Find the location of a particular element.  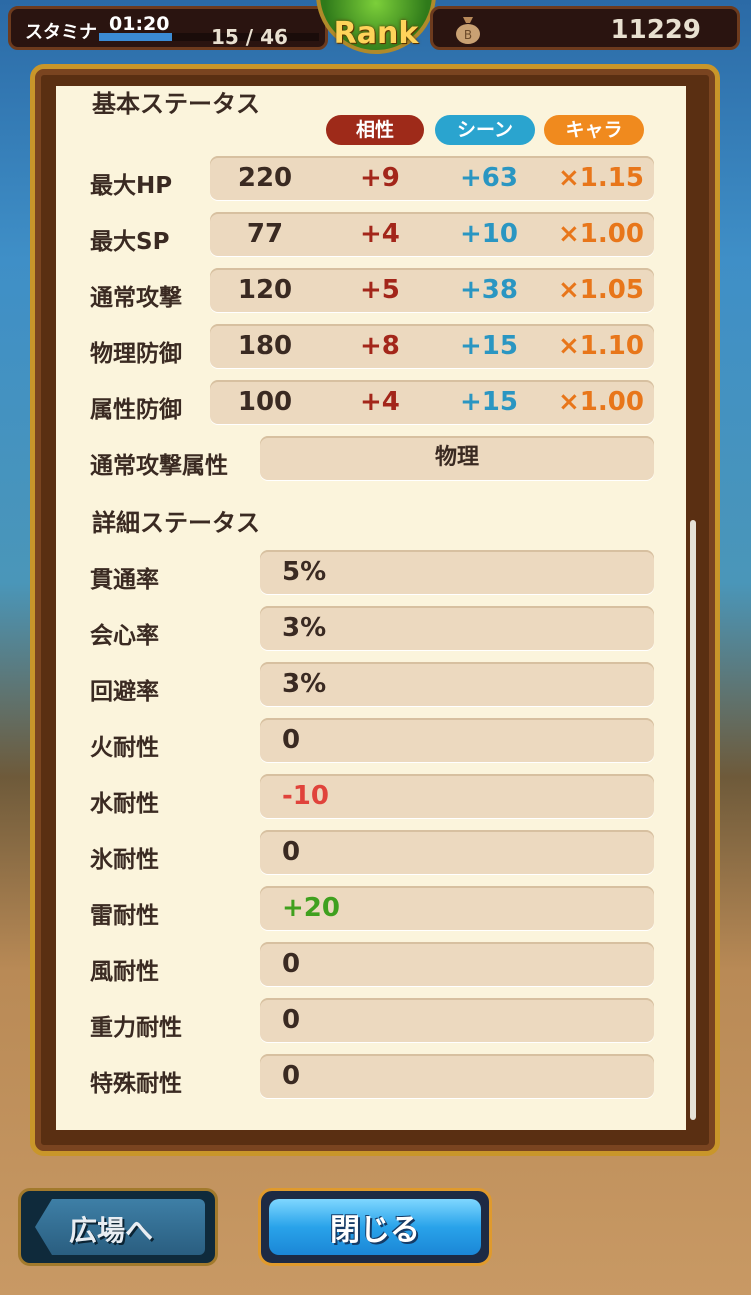

currency-panel: B 11229 is located at coordinates (585, 28).